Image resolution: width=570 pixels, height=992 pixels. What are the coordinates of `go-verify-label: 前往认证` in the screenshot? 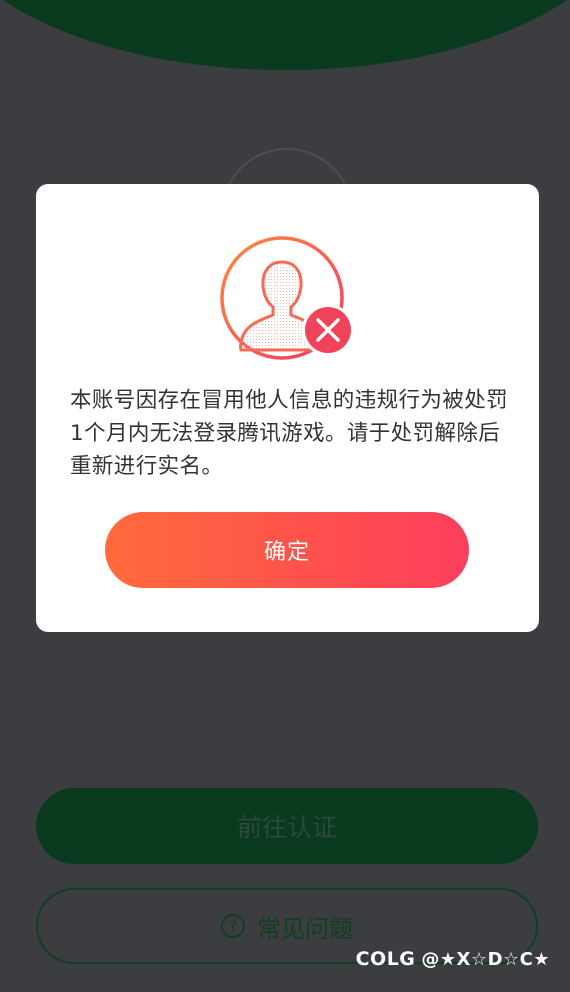 It's located at (286, 827).